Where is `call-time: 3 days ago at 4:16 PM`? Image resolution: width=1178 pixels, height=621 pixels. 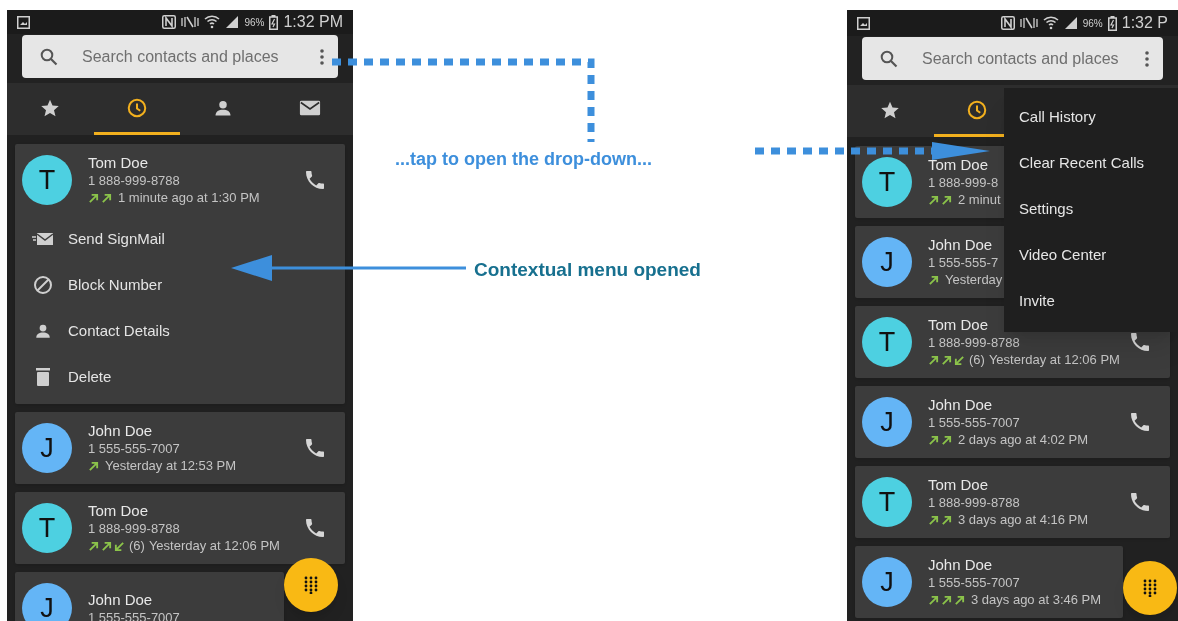
call-time: 3 days ago at 4:16 PM is located at coordinates (1023, 520).